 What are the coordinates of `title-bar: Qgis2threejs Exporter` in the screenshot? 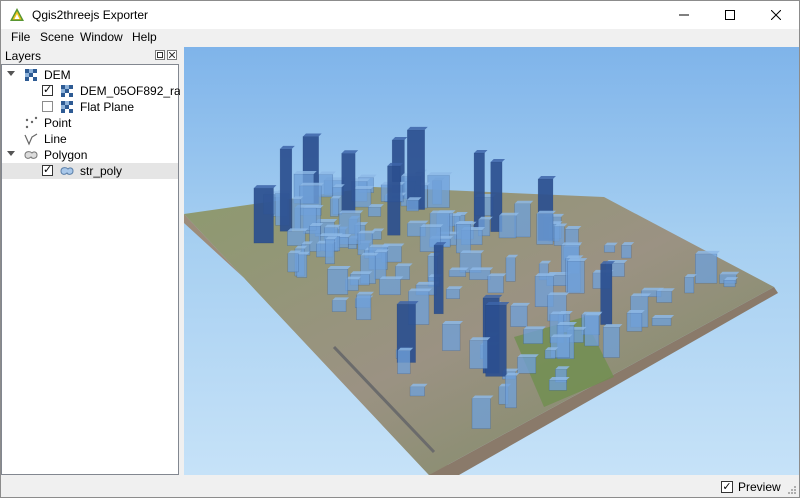 It's located at (400, 15).